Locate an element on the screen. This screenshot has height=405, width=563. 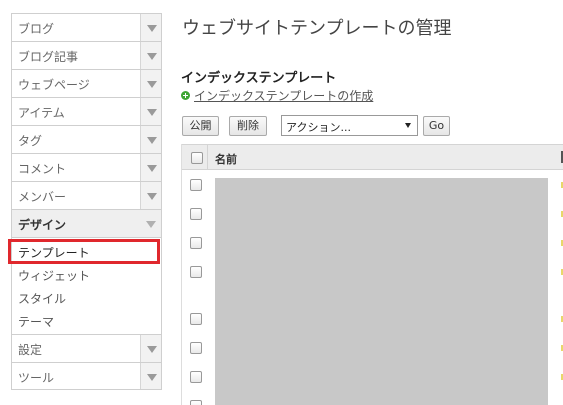
sidebar-item-design: デザイン is located at coordinates (86, 223).